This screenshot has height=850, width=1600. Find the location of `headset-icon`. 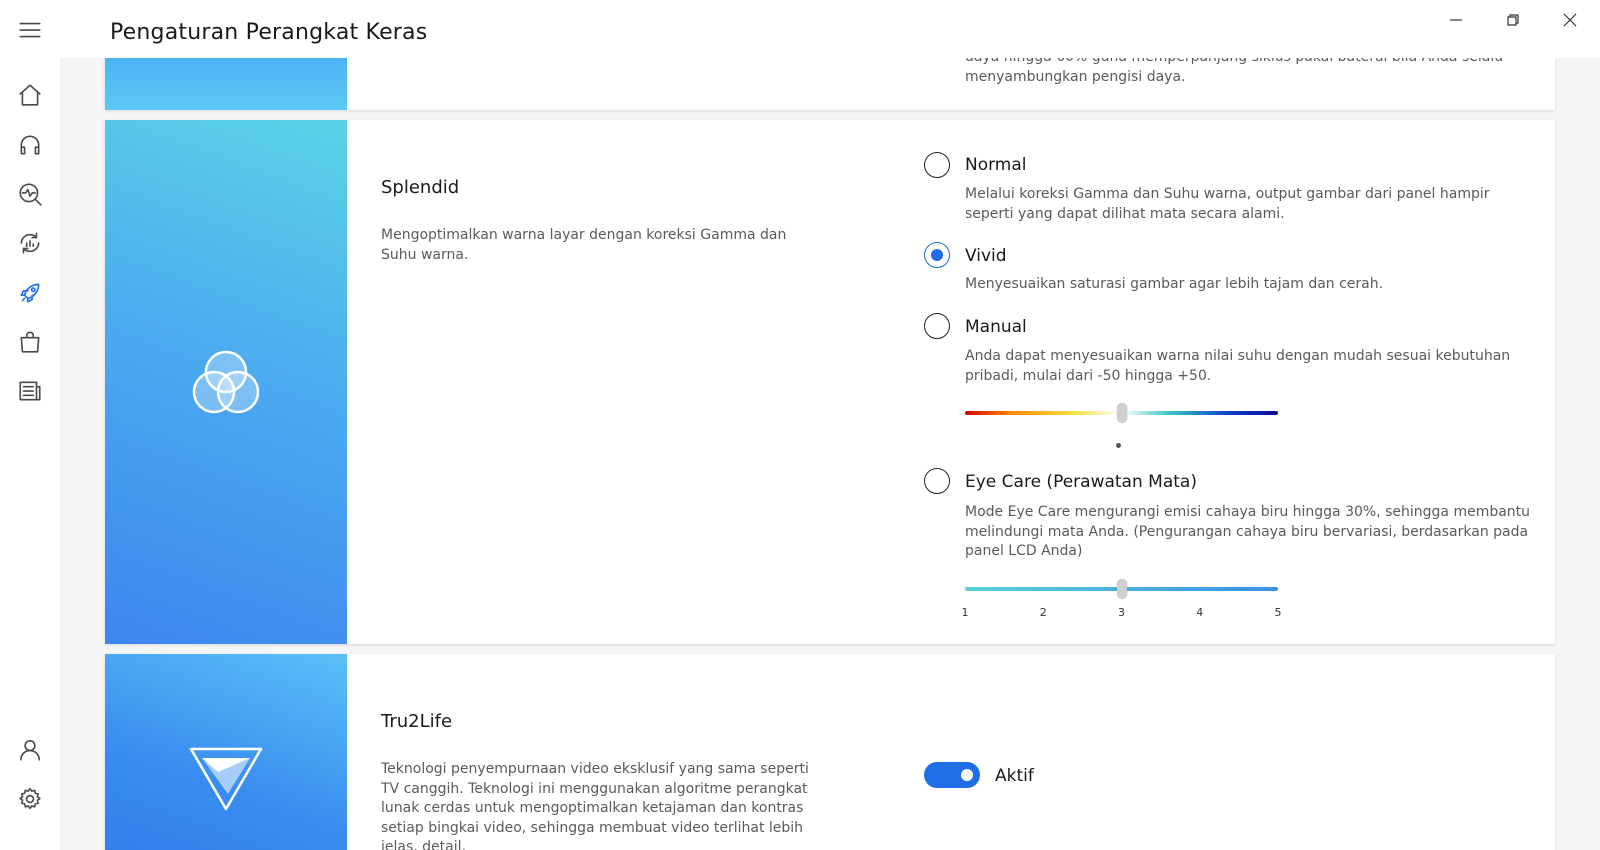

headset-icon is located at coordinates (30, 145).